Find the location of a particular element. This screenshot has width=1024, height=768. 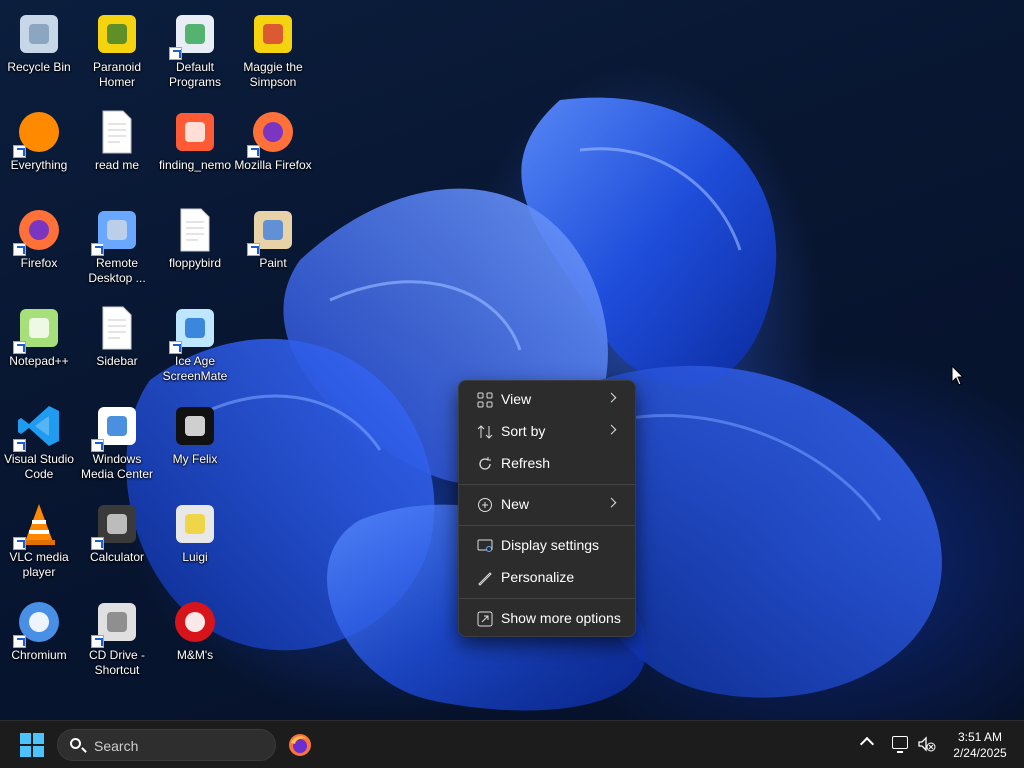

desktop-icon-label: Calculator is located at coordinates (117, 557).